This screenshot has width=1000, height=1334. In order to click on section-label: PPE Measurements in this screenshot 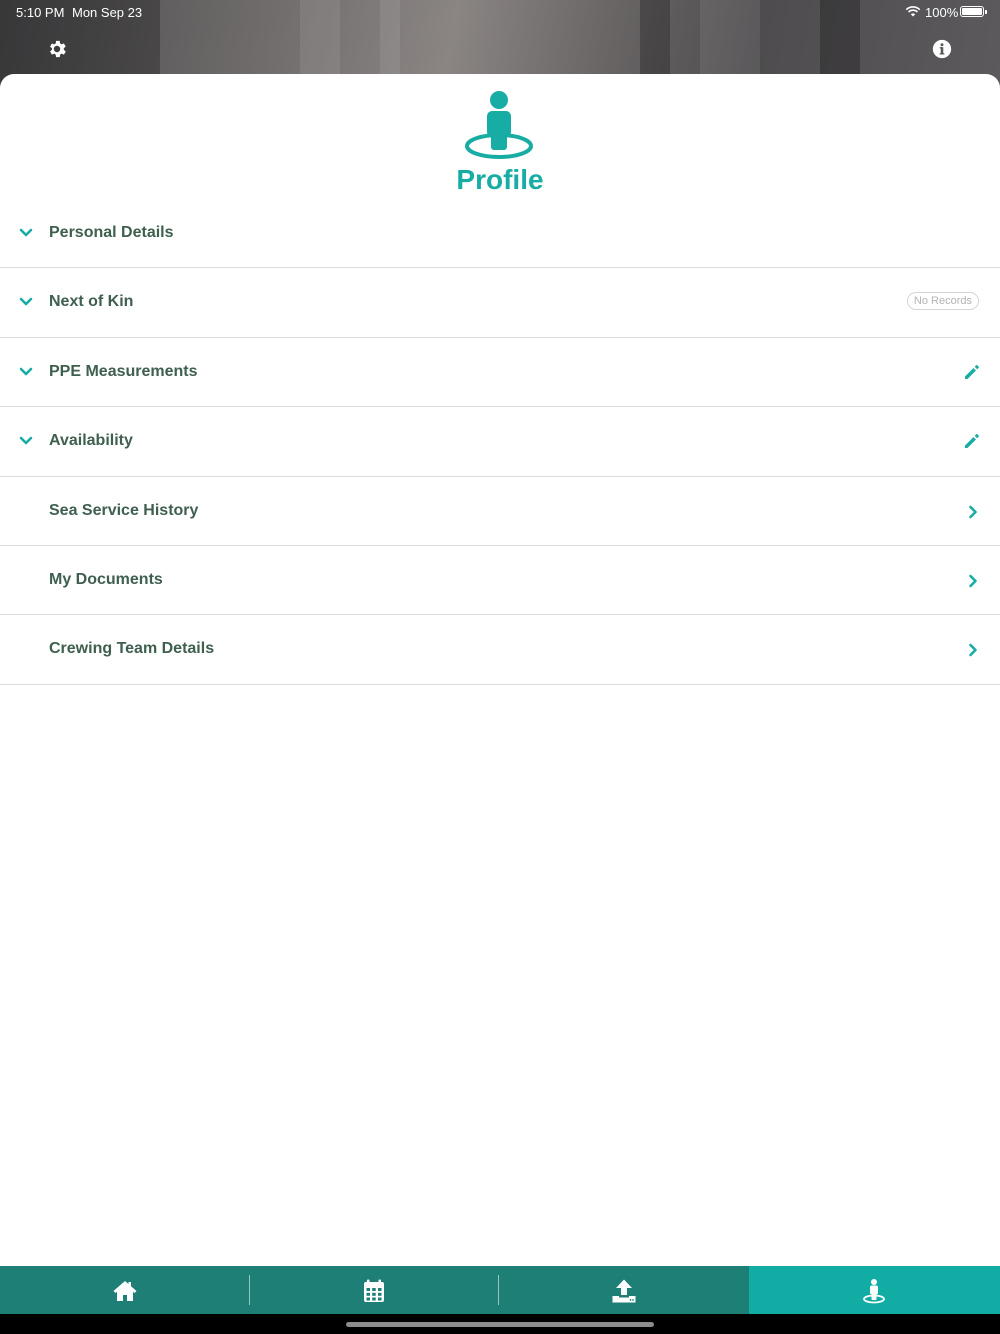, I will do `click(123, 371)`.